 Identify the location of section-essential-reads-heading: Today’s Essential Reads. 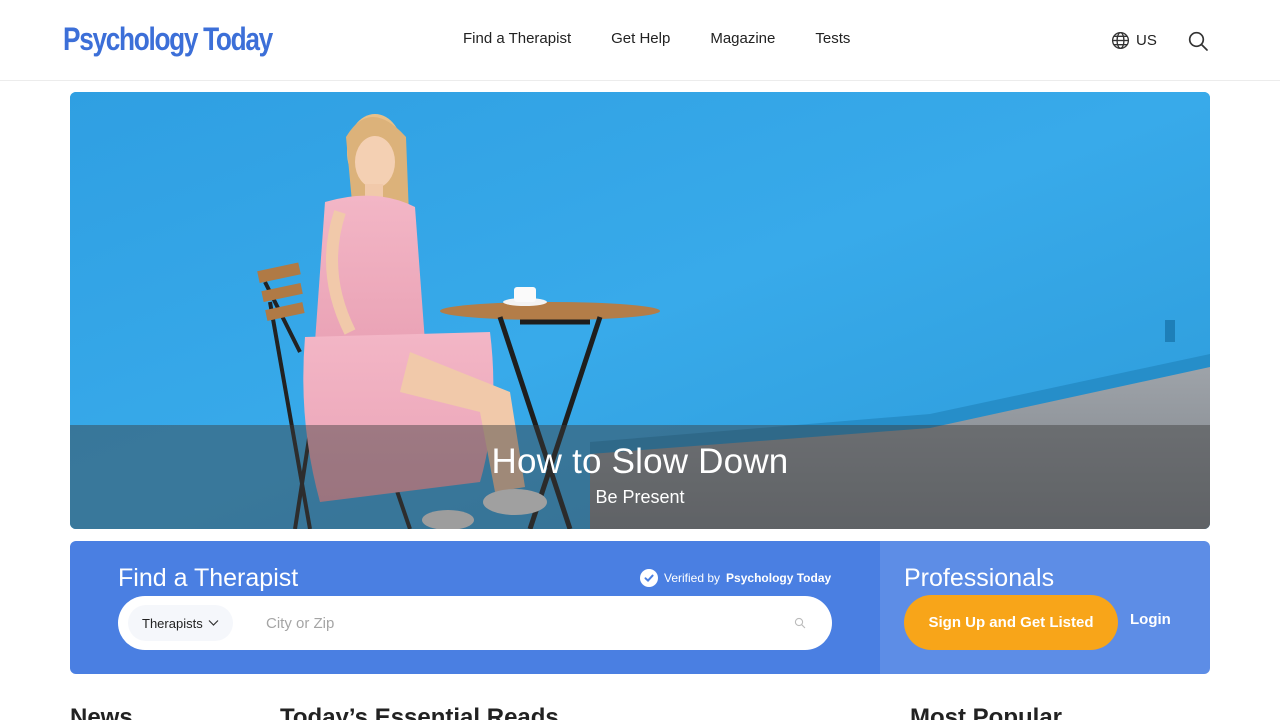
(419, 712).